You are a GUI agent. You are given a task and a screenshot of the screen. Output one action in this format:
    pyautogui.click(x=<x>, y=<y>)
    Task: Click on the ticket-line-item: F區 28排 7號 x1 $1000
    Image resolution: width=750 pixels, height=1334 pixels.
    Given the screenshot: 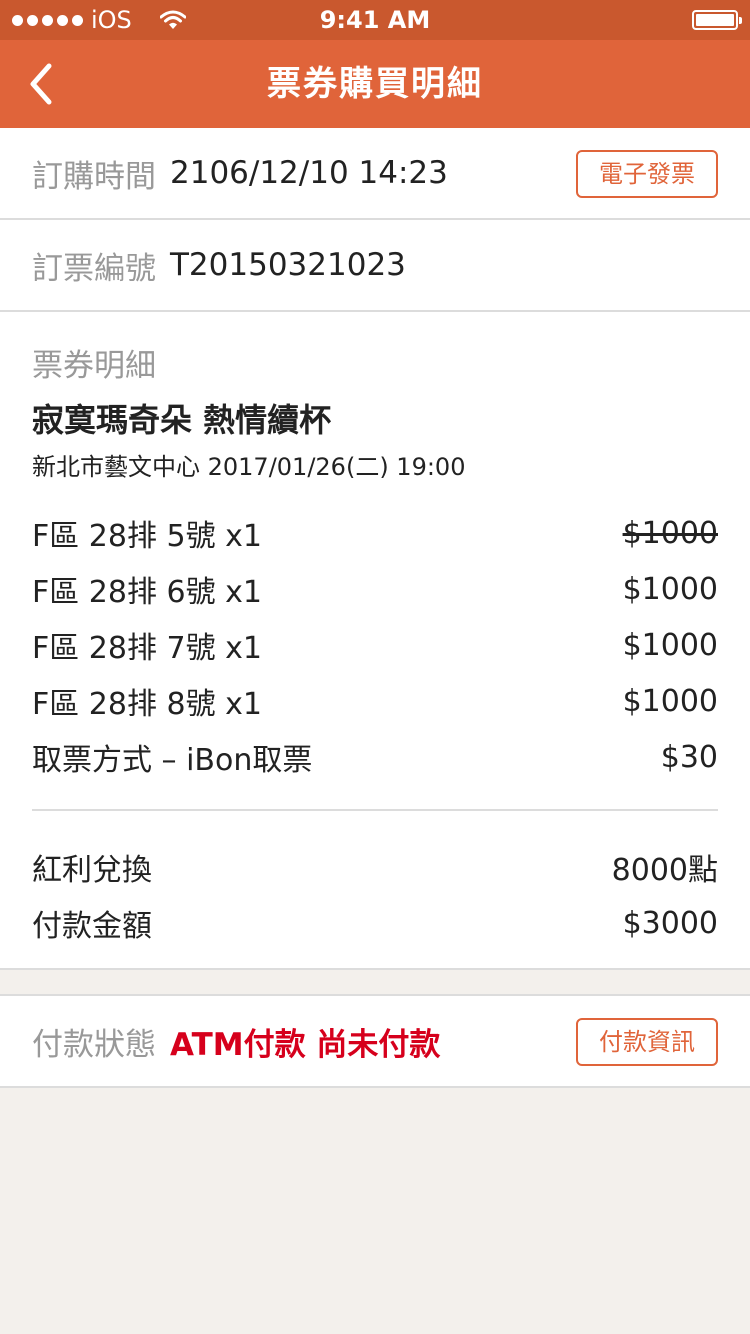 What is the action you would take?
    pyautogui.click(x=375, y=646)
    